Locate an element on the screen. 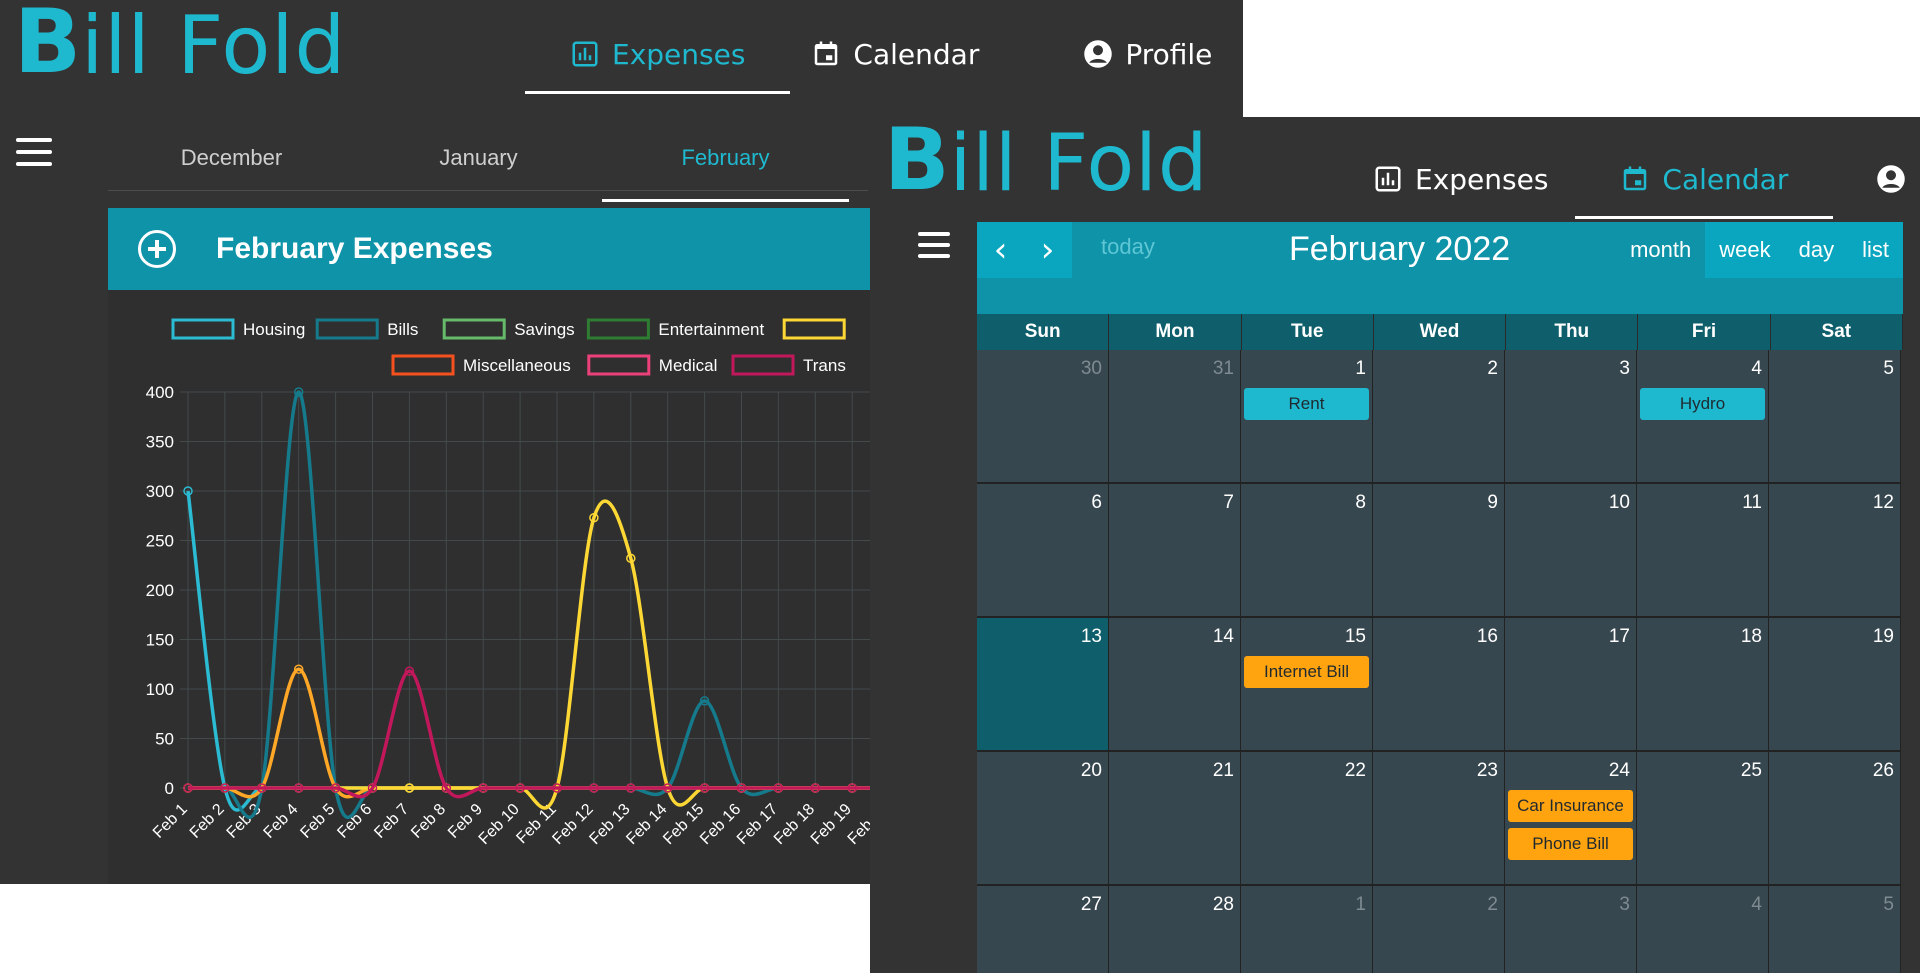  day-cell: 8 is located at coordinates (1307, 551).